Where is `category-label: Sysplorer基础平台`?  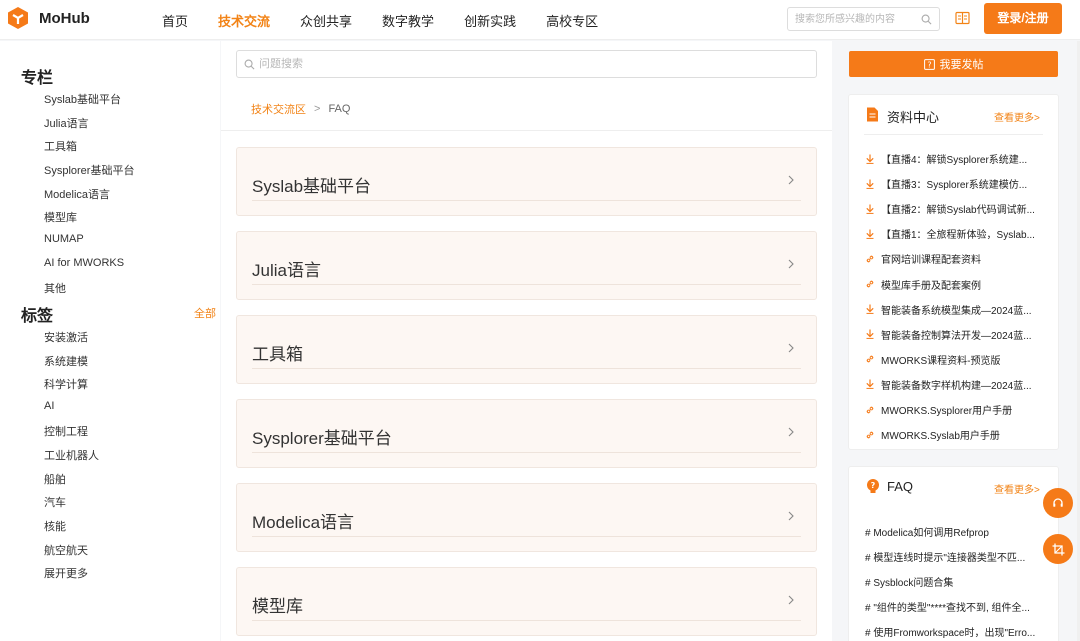 category-label: Sysplorer基础平台 is located at coordinates (322, 438).